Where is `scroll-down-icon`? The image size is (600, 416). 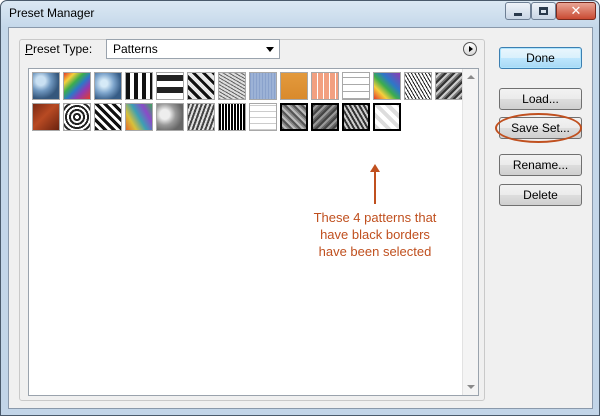
scroll-down-icon is located at coordinates (471, 387).